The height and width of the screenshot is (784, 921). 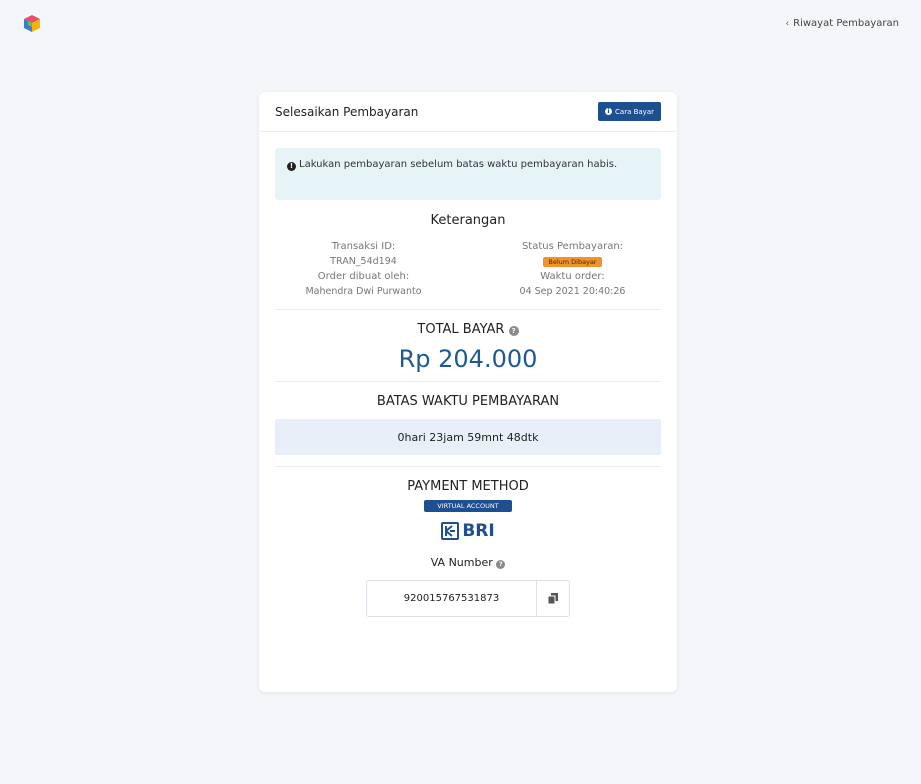 What do you see at coordinates (468, 506) in the screenshot?
I see `virtual-account-badge: VIRTUAL ACCOUNT` at bounding box center [468, 506].